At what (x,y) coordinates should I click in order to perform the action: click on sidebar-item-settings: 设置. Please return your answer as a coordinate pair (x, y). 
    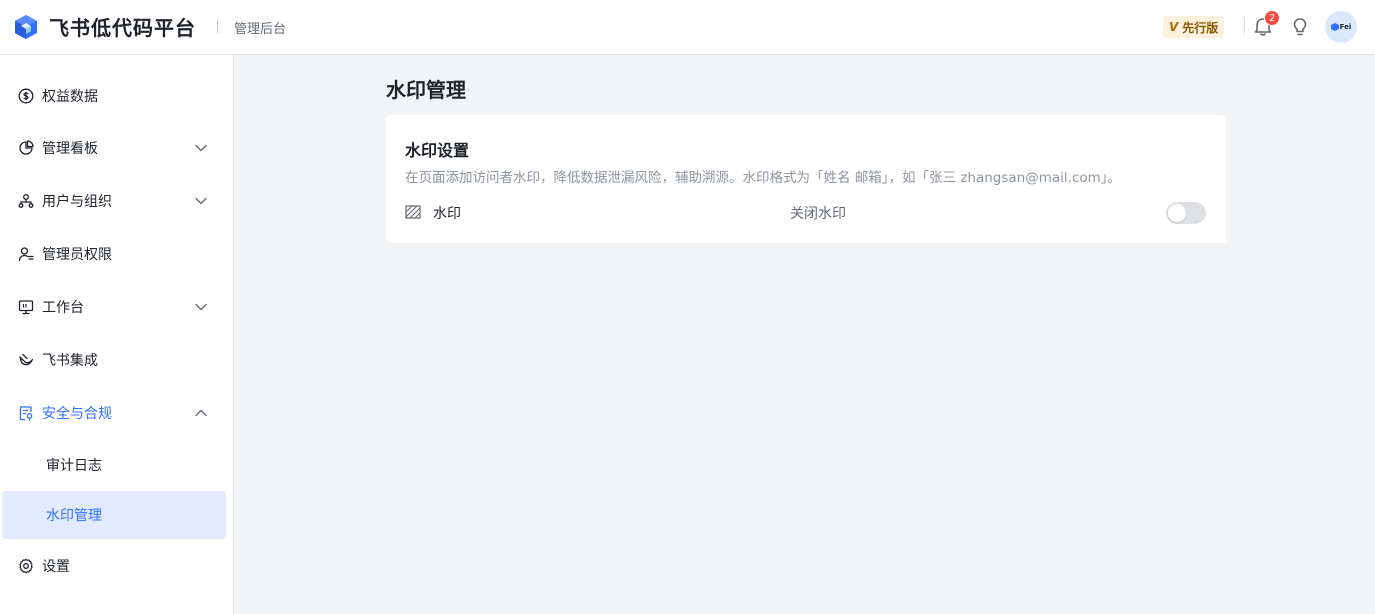
    Looking at the image, I should click on (117, 566).